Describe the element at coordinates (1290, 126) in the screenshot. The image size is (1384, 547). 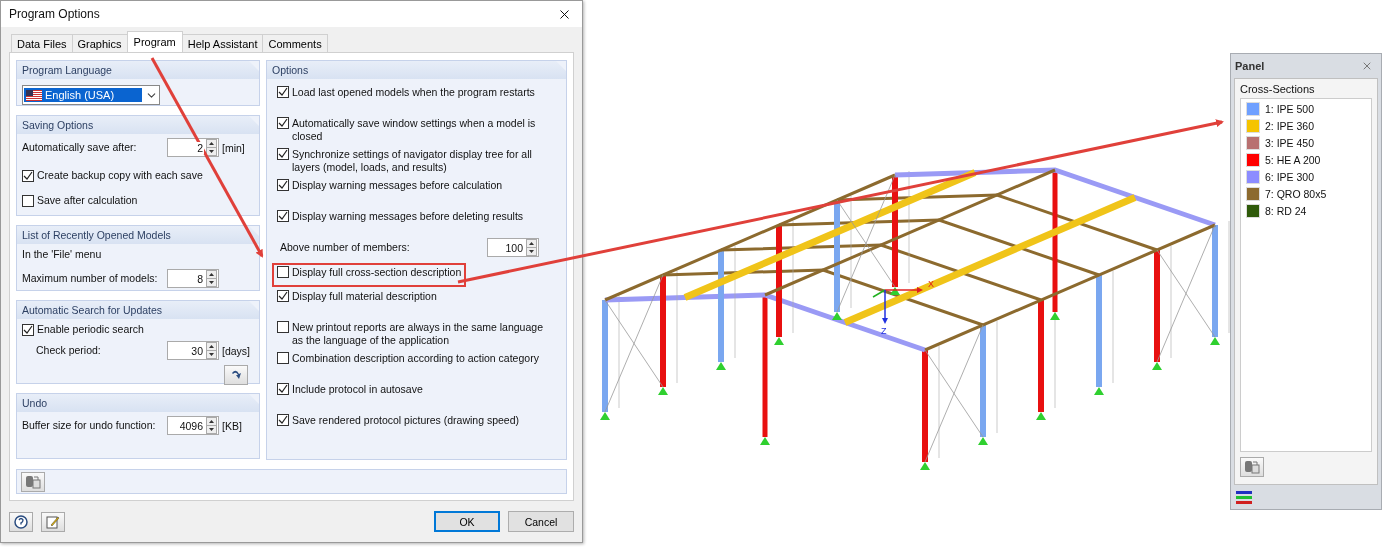
I see `list-item: 2: IPE 360` at that location.